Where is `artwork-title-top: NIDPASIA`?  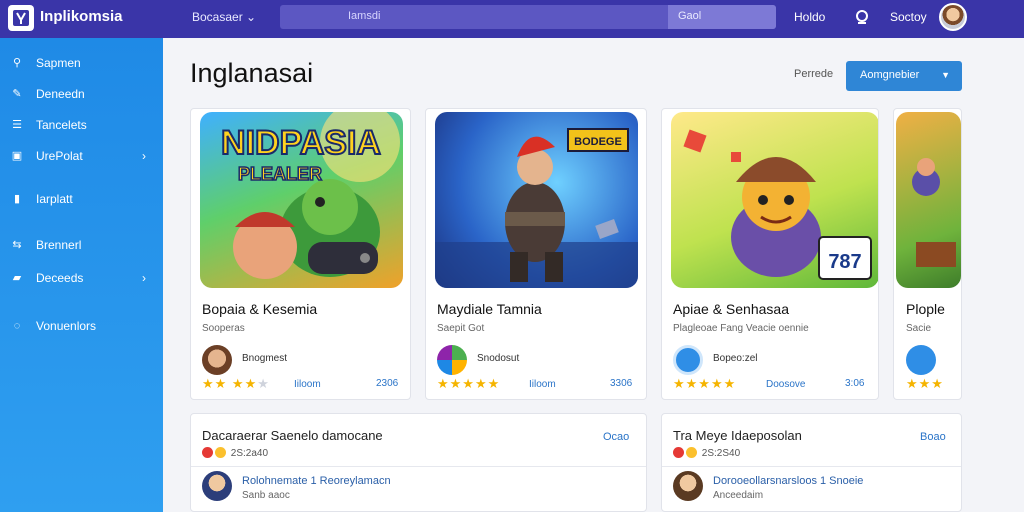 artwork-title-top: NIDPASIA is located at coordinates (301, 143).